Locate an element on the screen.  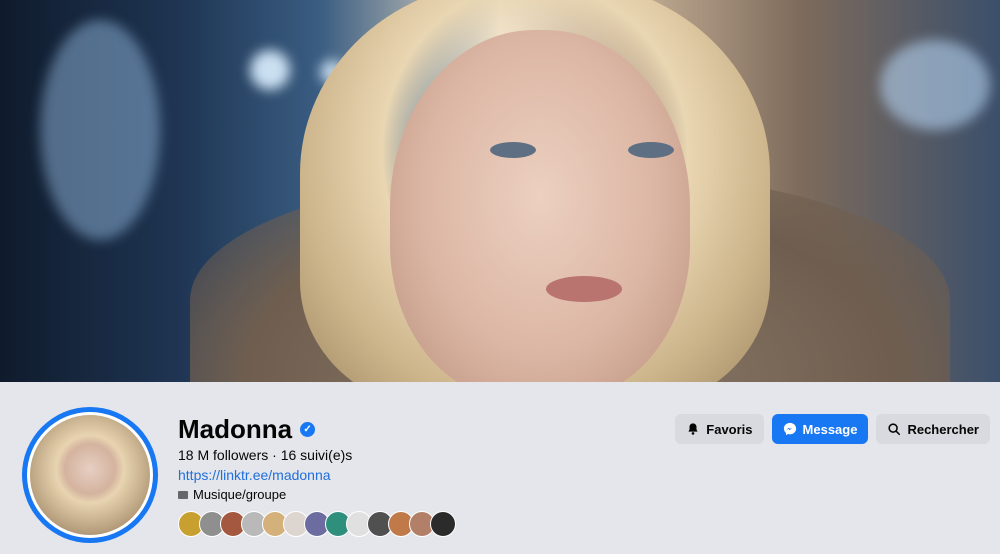
category-label: Musique/groupe is located at coordinates (240, 494).